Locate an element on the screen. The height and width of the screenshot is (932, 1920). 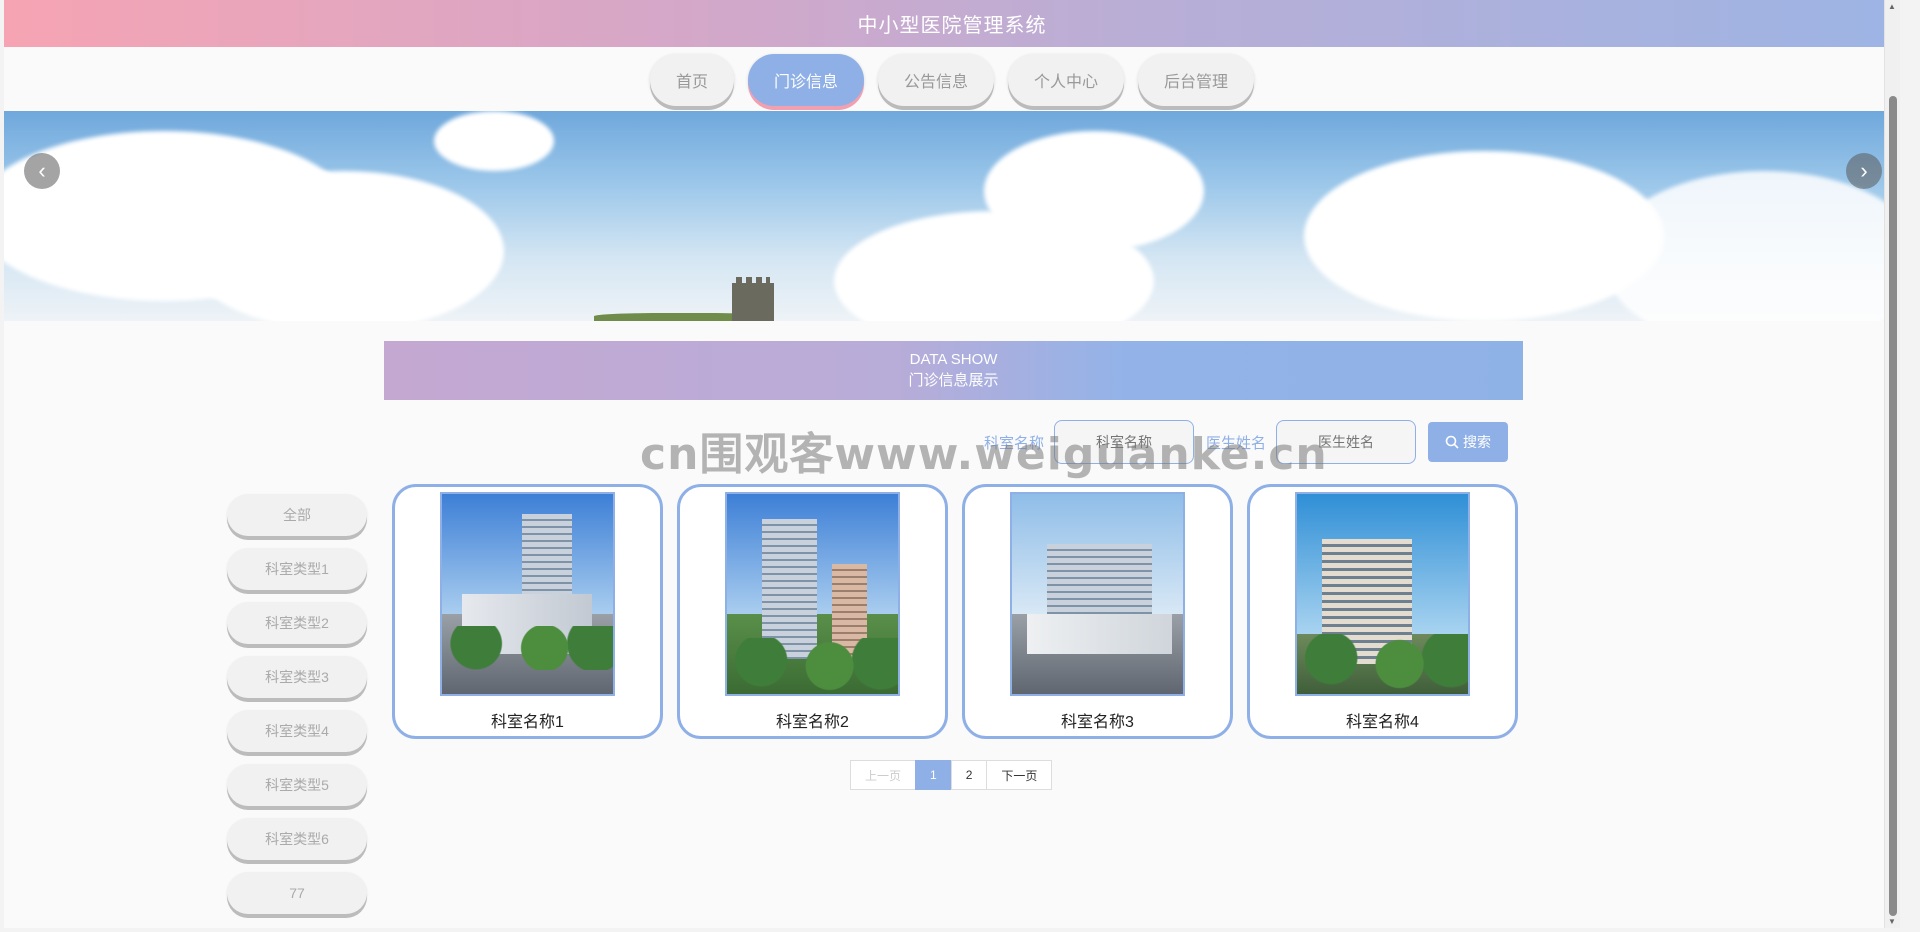
sidebar-item-type1: 科室类型1 is located at coordinates (297, 569).